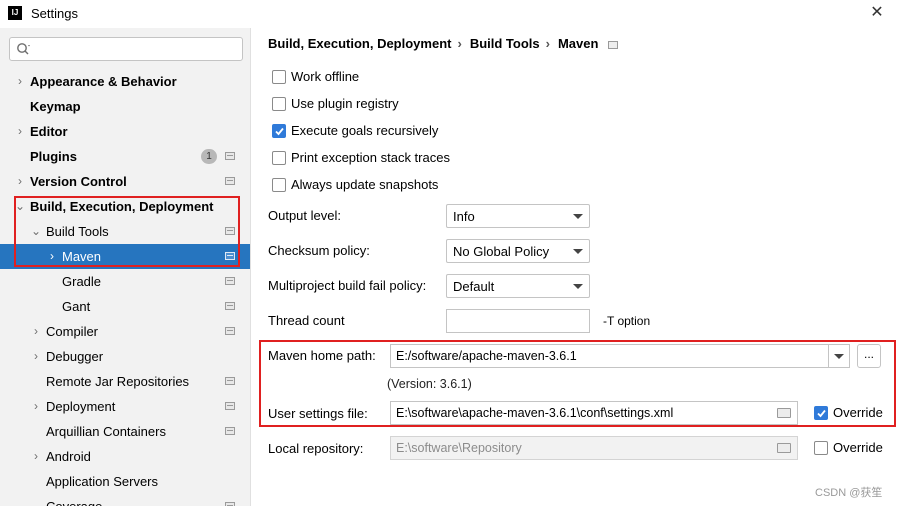 Image resolution: width=898 pixels, height=506 pixels. What do you see at coordinates (347, 285) in the screenshot?
I see `fail-policy-label: Multiproject build fail policy:` at bounding box center [347, 285].